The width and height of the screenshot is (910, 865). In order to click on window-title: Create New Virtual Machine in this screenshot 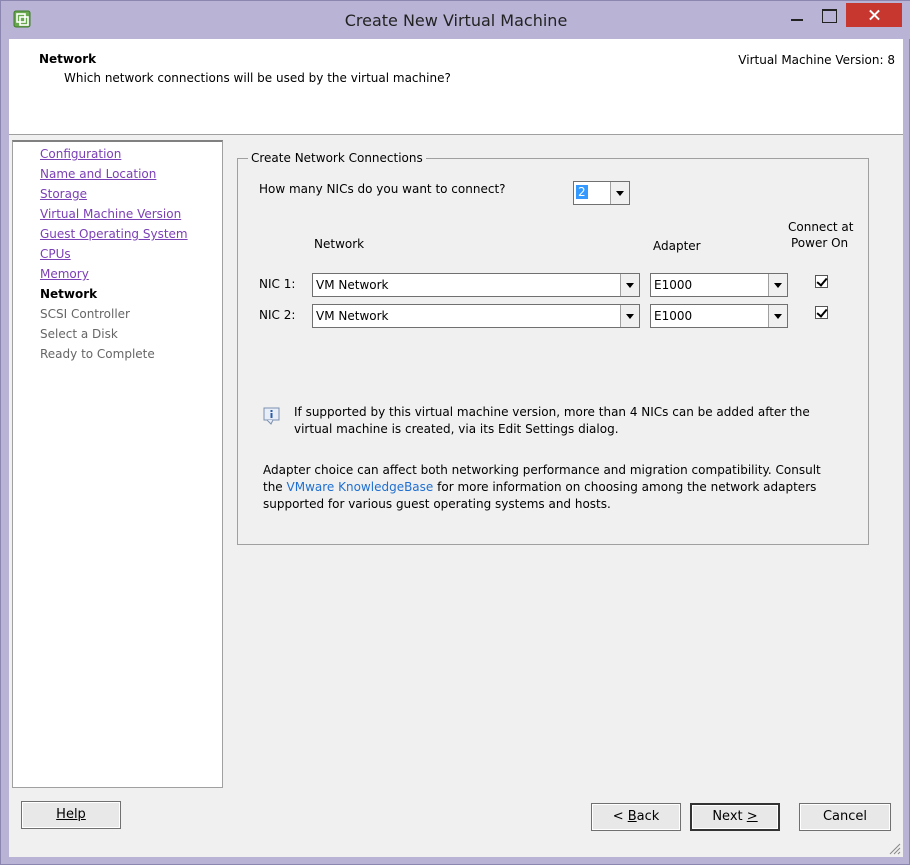, I will do `click(456, 20)`.